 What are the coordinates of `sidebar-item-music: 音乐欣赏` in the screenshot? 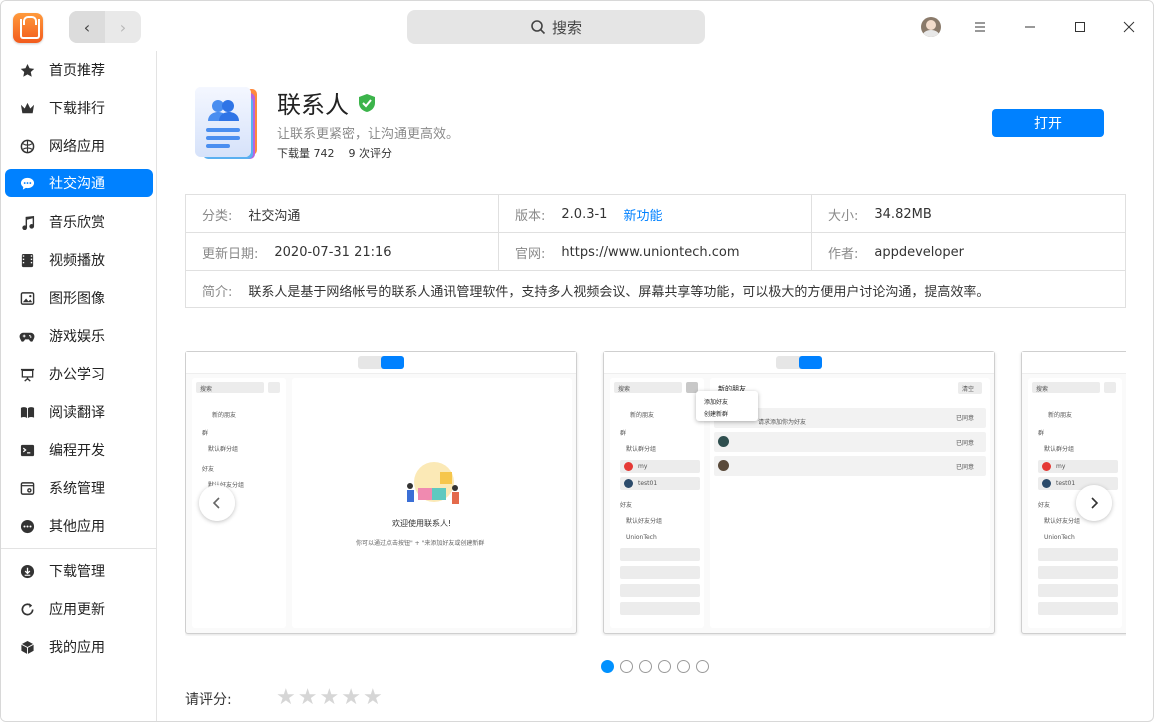 It's located at (79, 222).